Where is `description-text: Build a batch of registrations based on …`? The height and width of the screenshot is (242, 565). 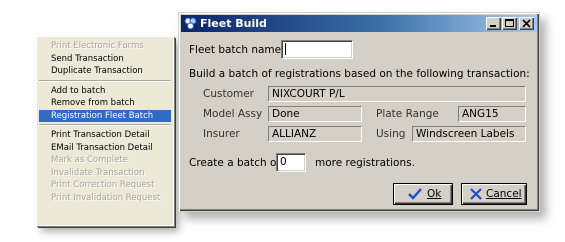 description-text: Build a batch of registrations based on … is located at coordinates (359, 74).